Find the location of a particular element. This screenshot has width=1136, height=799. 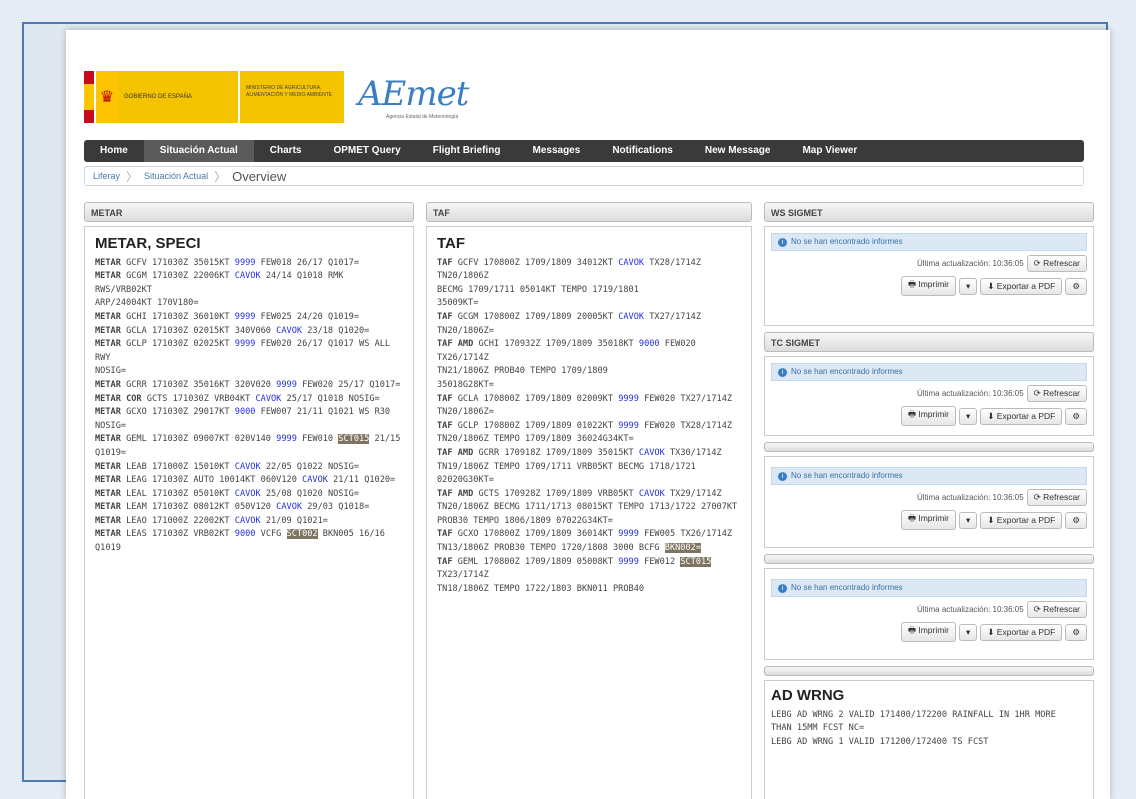

report-token: 35015KT is located at coordinates (211, 262).